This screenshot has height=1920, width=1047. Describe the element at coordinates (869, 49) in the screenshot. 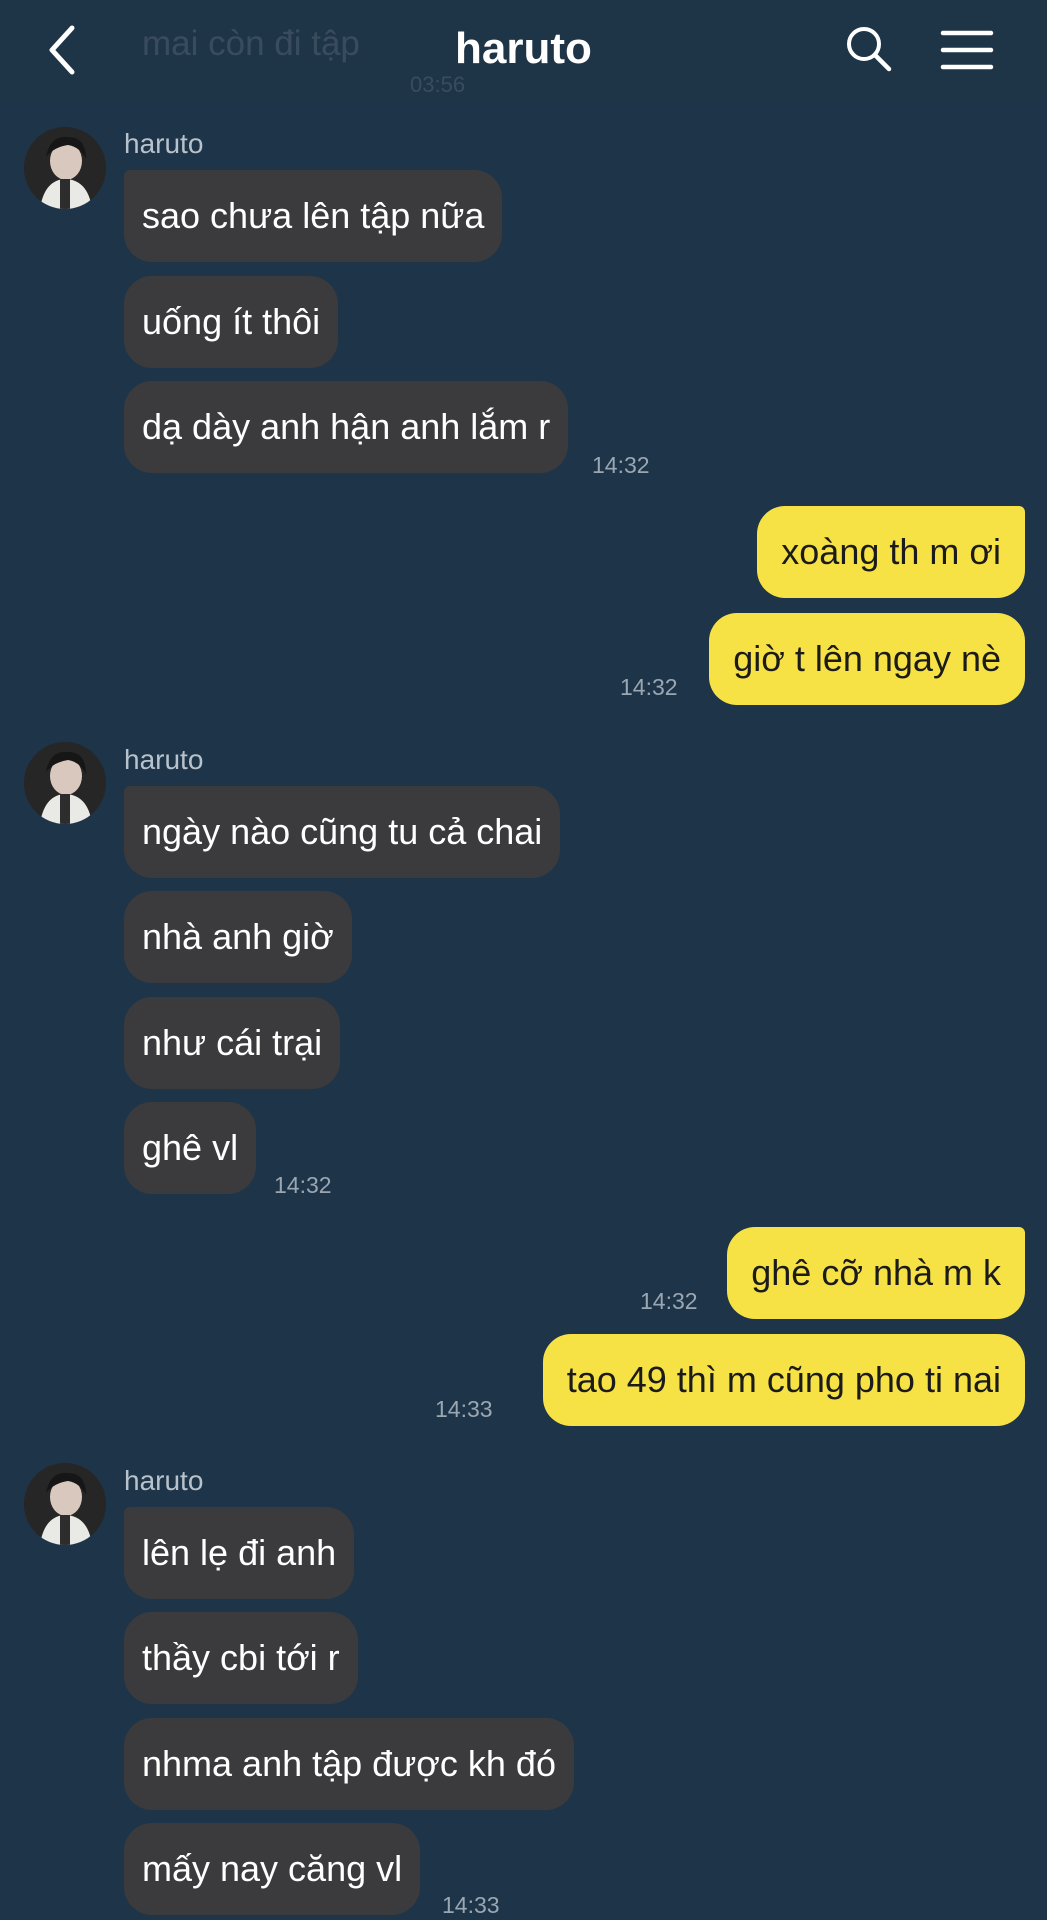

I see `search-icon` at that location.